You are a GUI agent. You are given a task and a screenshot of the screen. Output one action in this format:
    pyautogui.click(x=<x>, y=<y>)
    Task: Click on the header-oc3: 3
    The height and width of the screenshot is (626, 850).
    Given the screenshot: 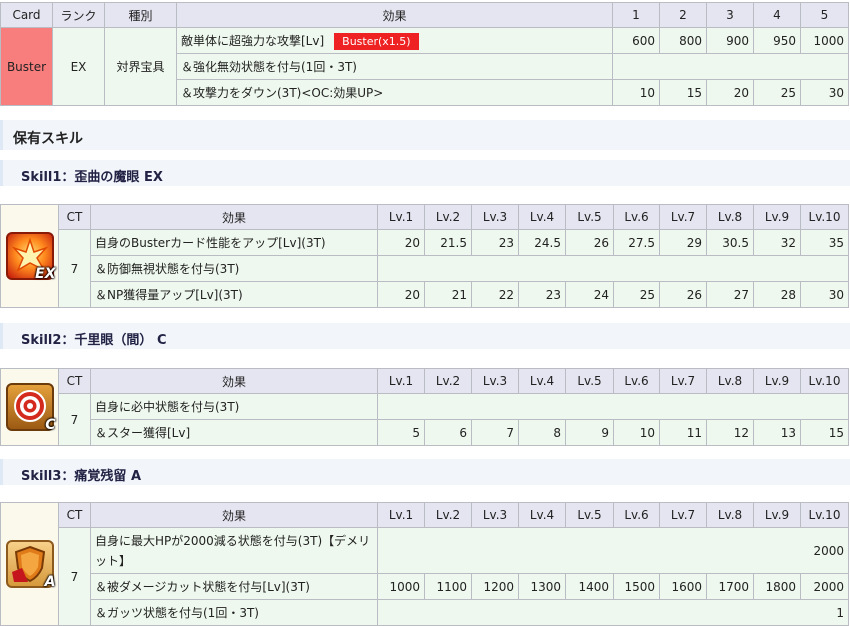 What is the action you would take?
    pyautogui.click(x=730, y=15)
    